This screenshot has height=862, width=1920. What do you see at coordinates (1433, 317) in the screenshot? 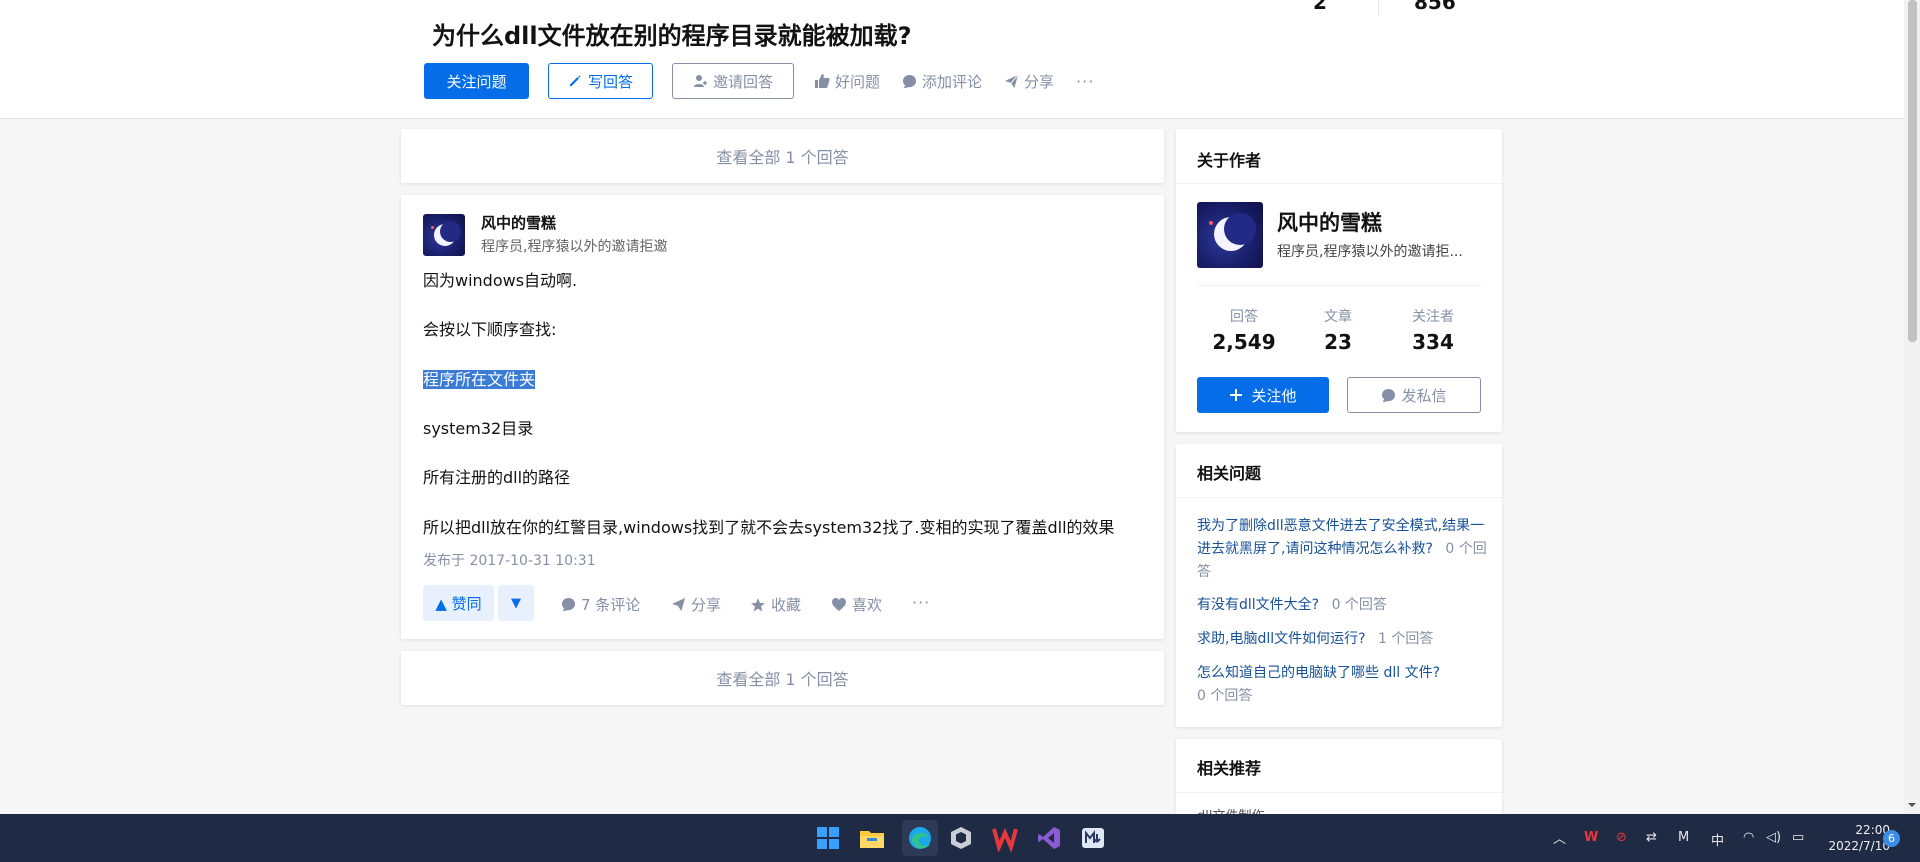
I see `stat-label: 关注者` at bounding box center [1433, 317].